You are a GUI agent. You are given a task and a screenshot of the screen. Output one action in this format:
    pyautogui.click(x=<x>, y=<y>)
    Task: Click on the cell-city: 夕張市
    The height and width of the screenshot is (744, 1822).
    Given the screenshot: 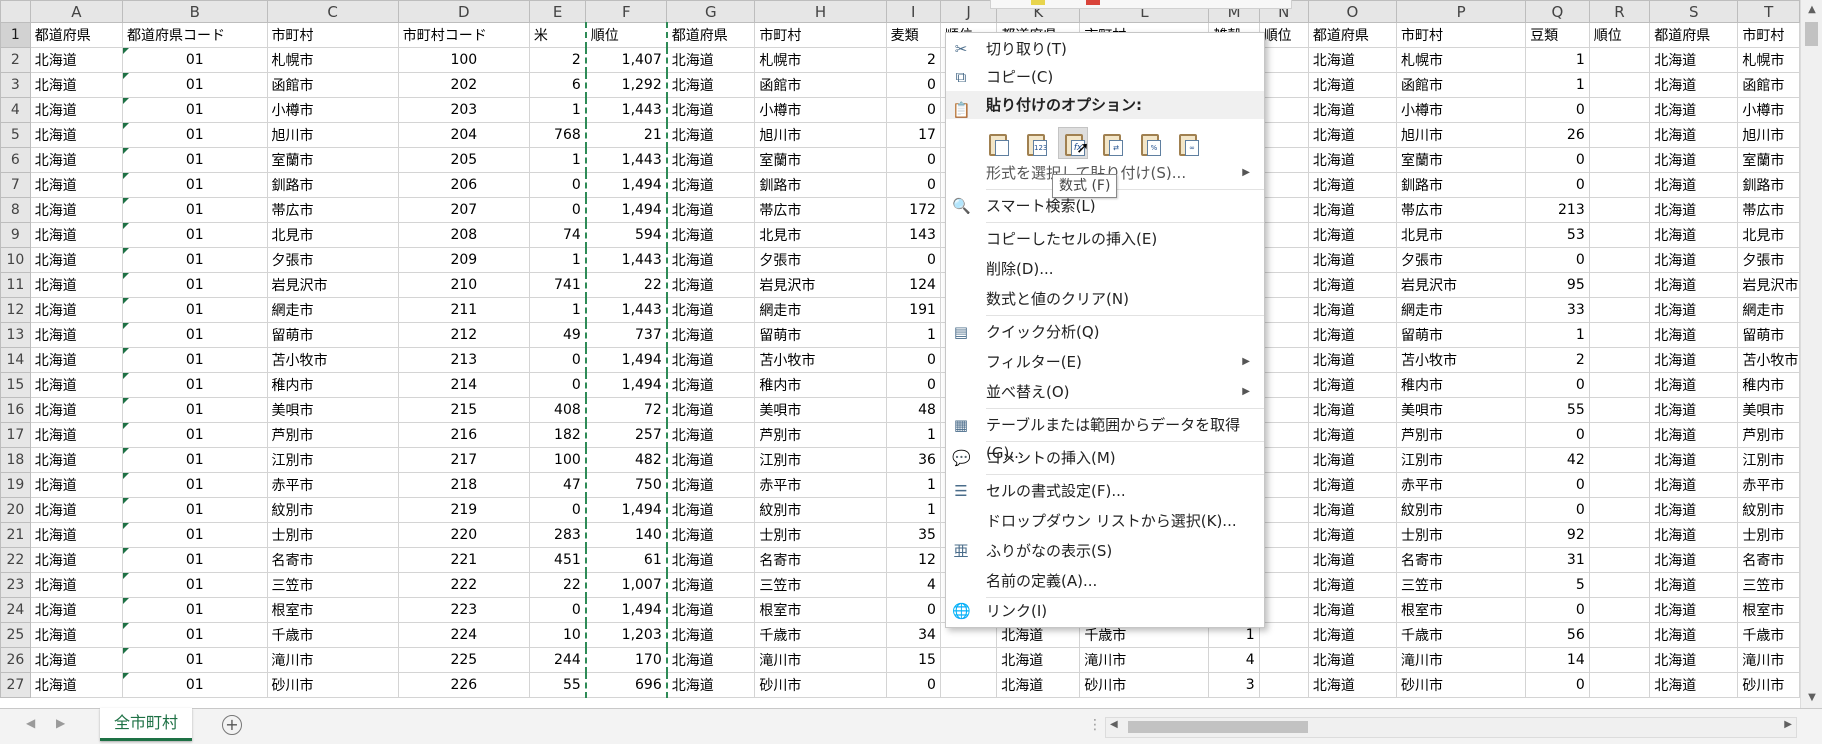 What is the action you would take?
    pyautogui.click(x=1461, y=260)
    